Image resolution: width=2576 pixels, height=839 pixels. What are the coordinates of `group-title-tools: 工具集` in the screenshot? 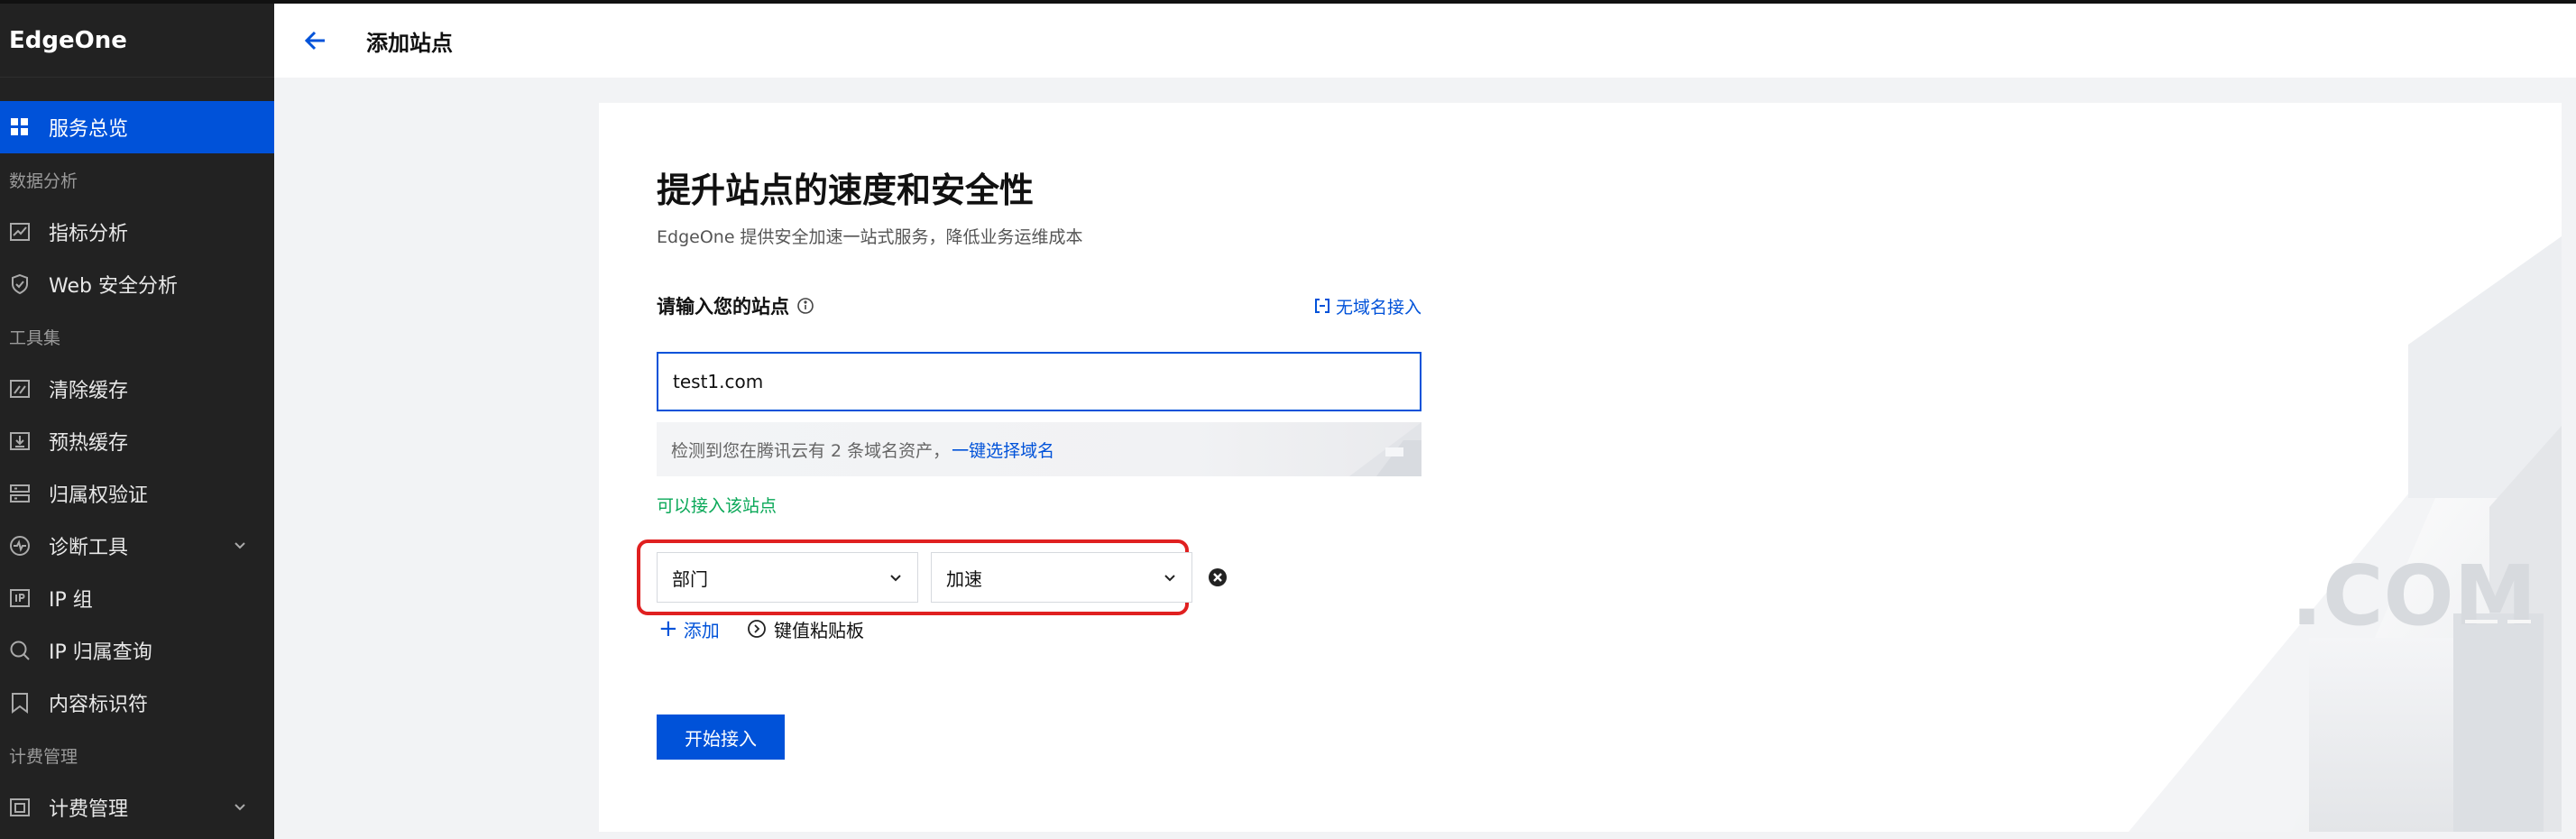 It's located at (35, 337).